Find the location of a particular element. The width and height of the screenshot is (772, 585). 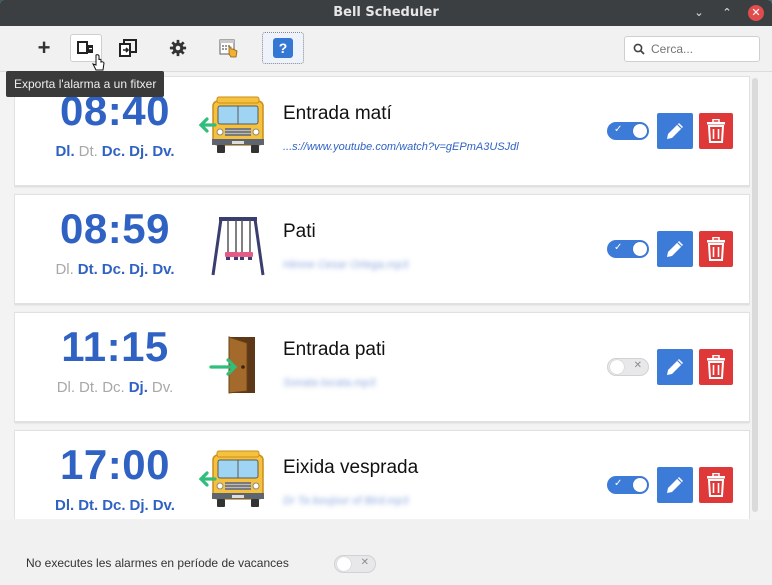

close-window-button: ✕ is located at coordinates (756, 13).